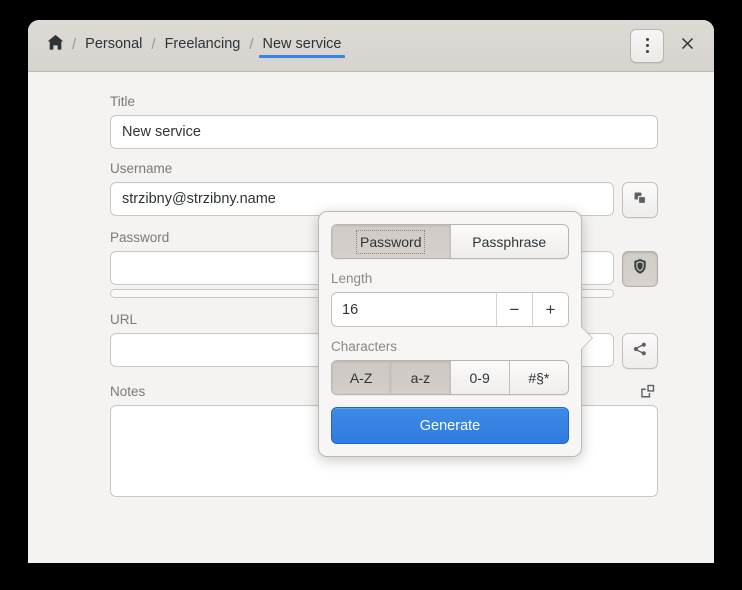 The height and width of the screenshot is (590, 742). What do you see at coordinates (141, 168) in the screenshot?
I see `username-label: Username` at bounding box center [141, 168].